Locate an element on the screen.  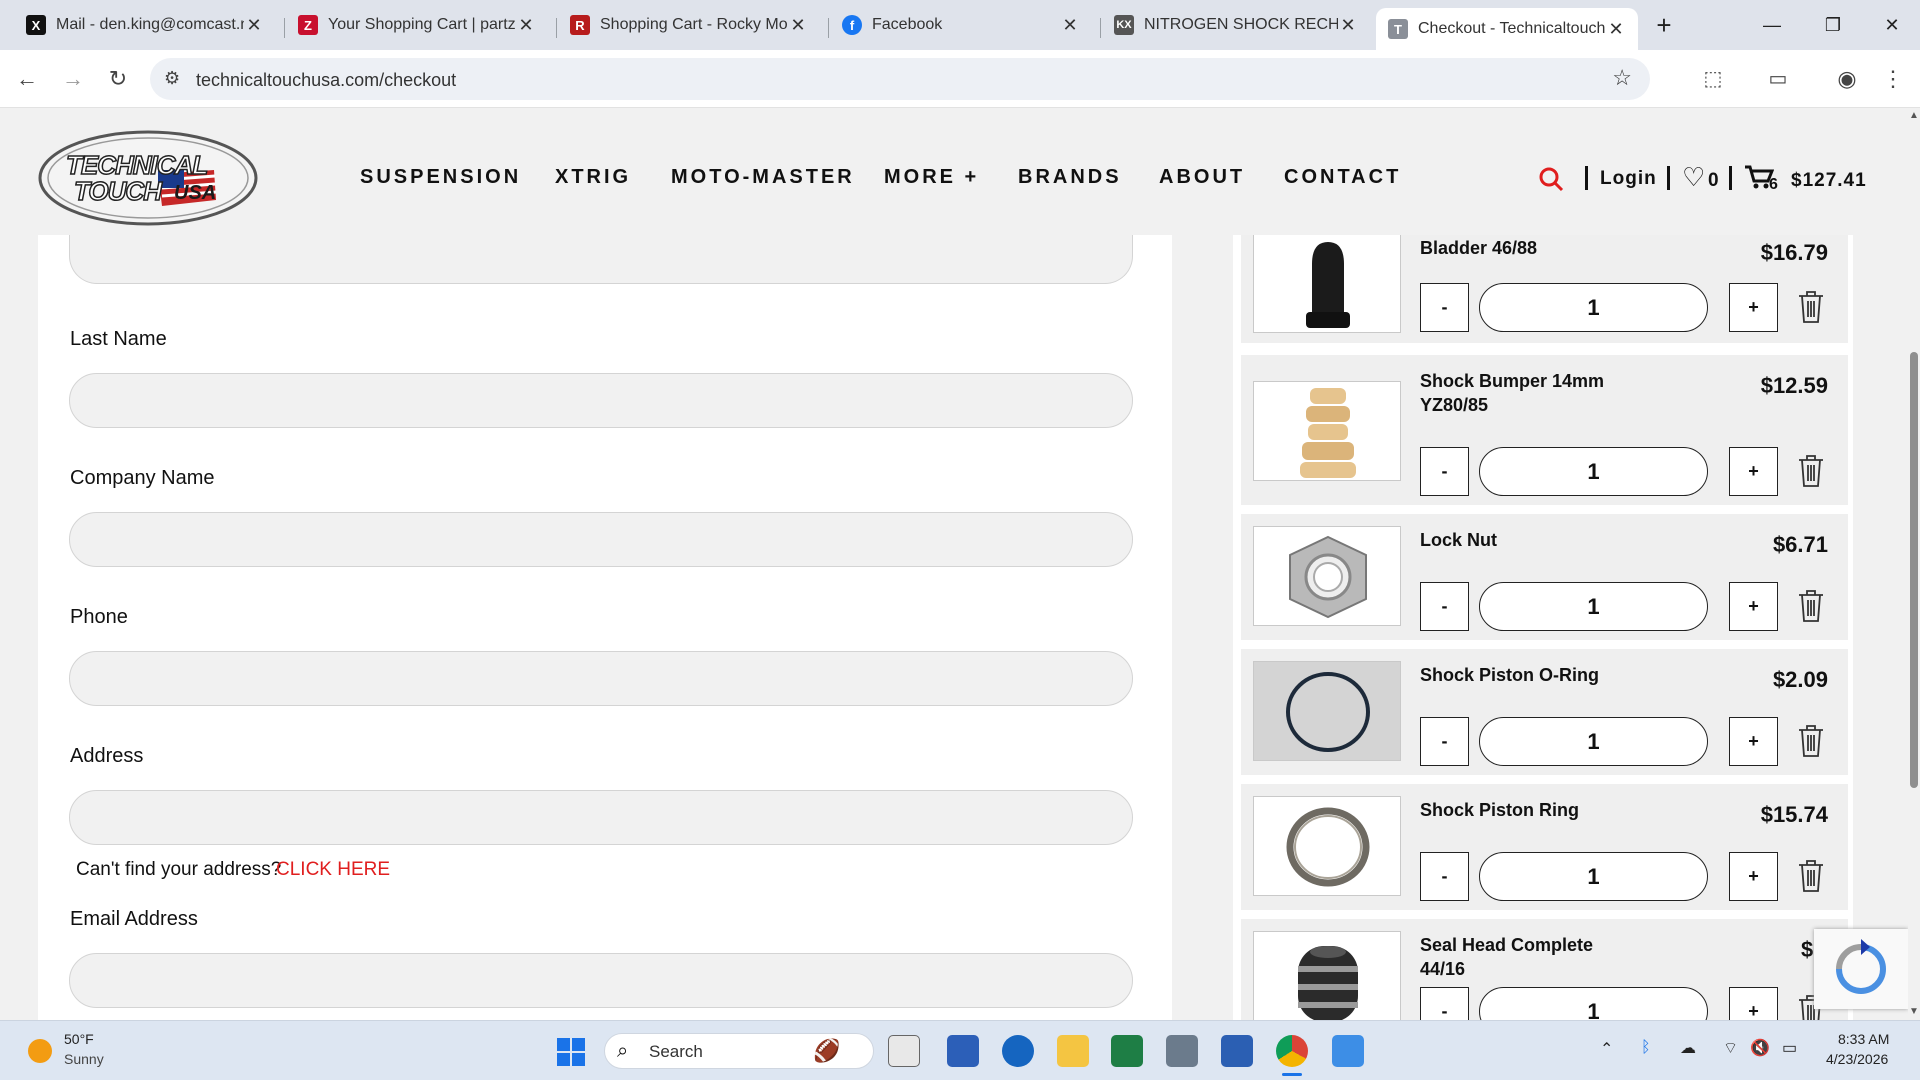
back-icon: ← is located at coordinates (27, 79).